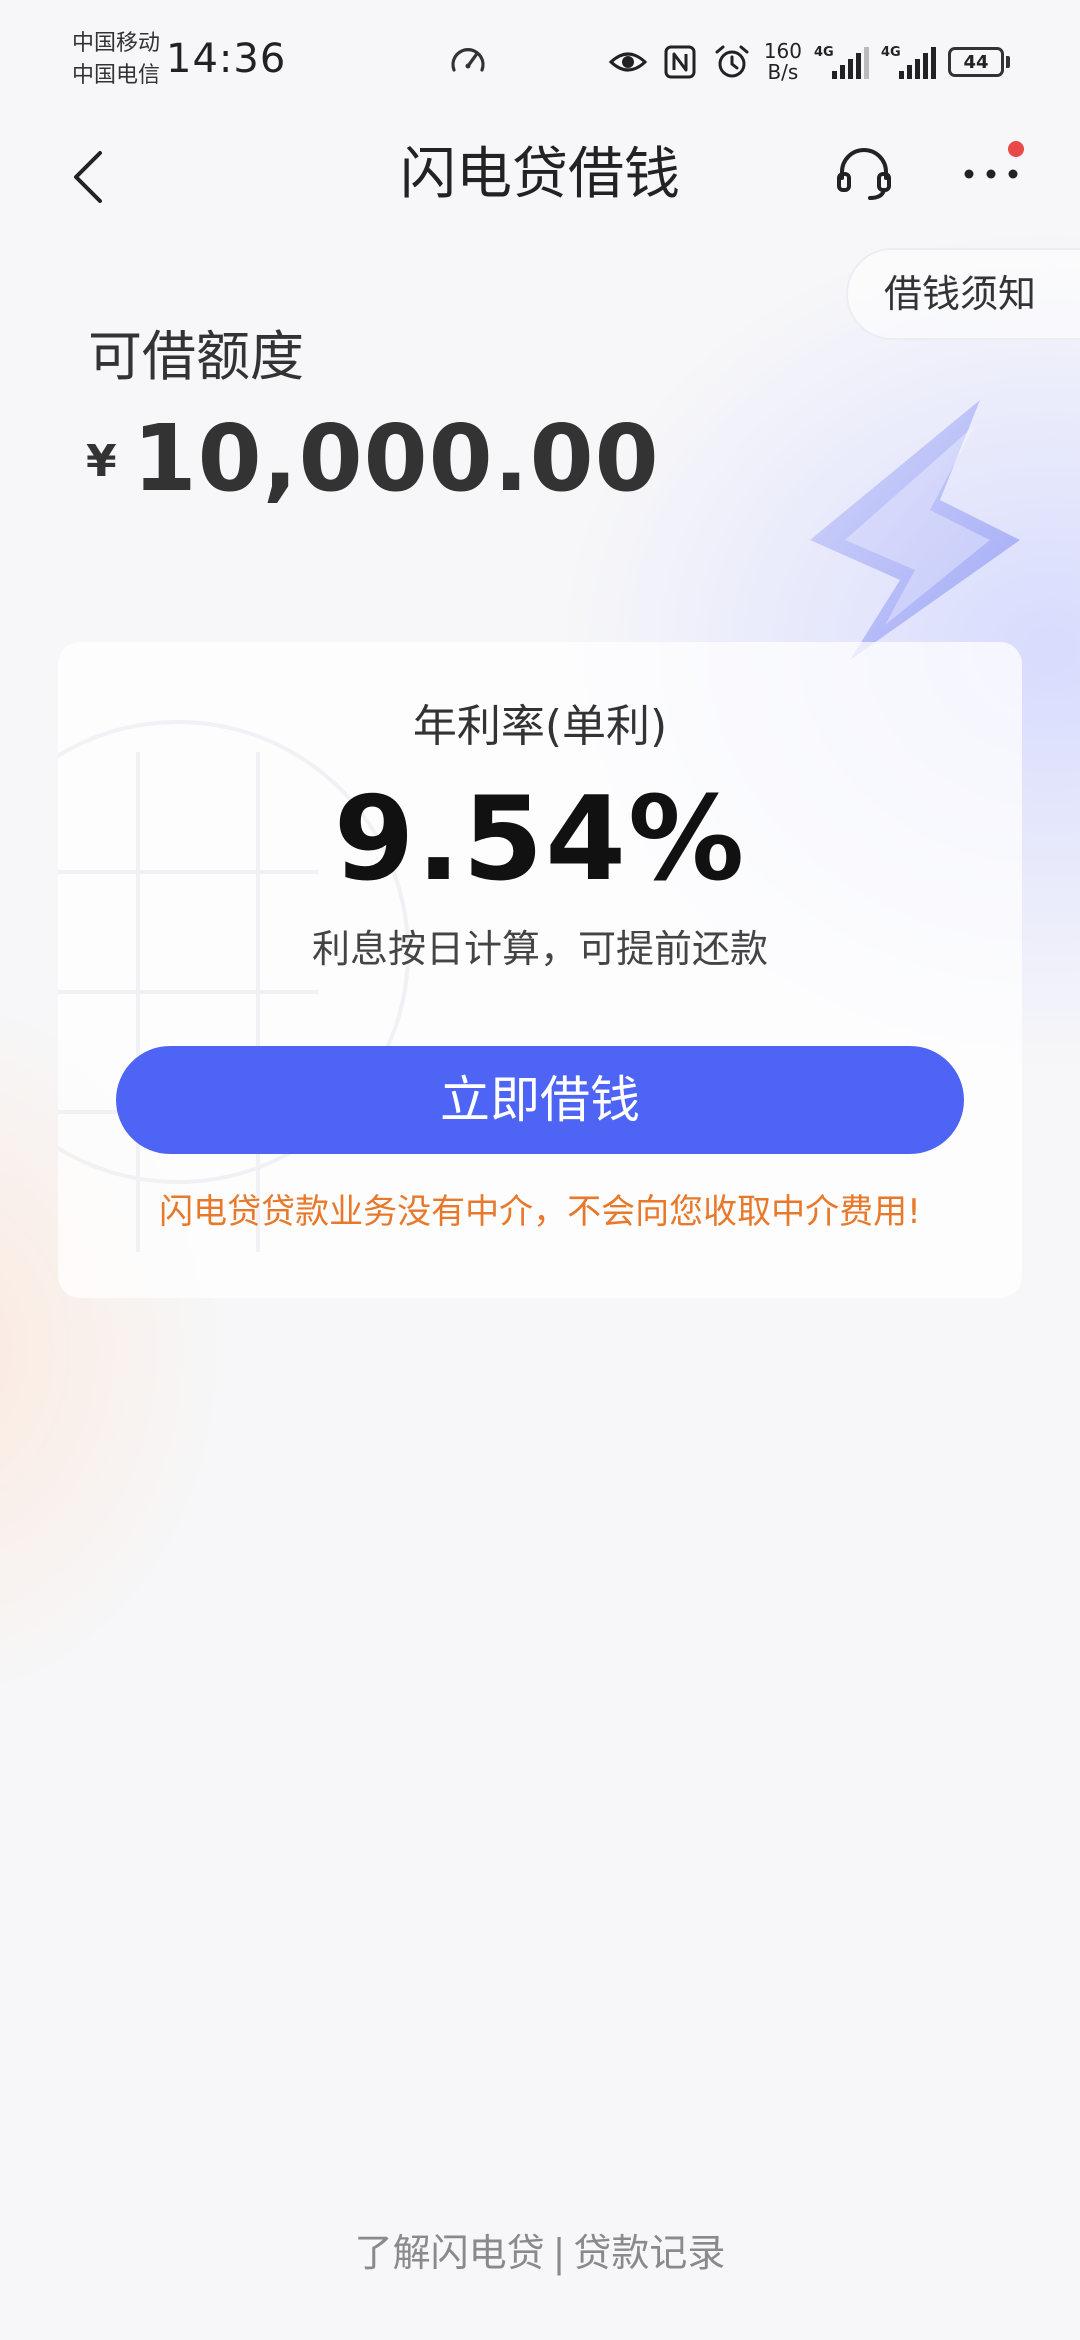 This screenshot has height=2340, width=1080. I want to click on notification-dot, so click(1016, 149).